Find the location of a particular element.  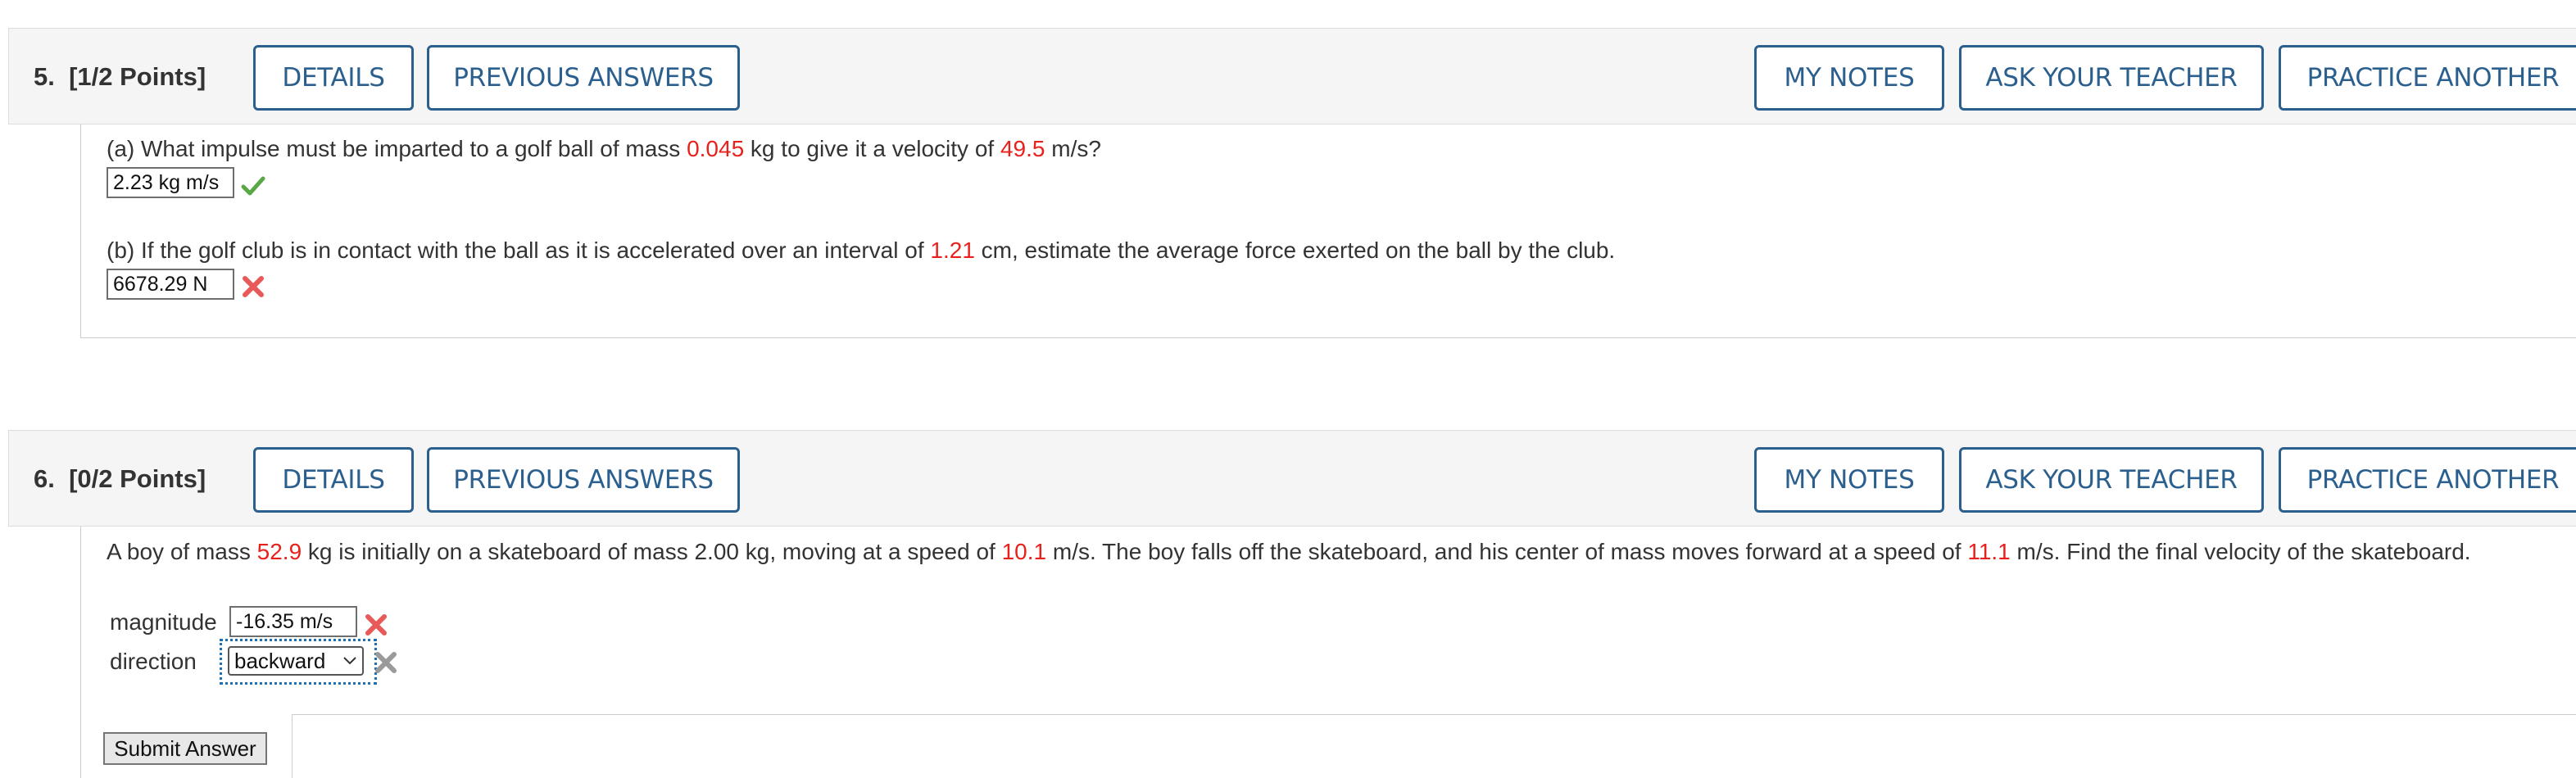

question-6-number: 6. [0/2 Points] is located at coordinates (120, 478).